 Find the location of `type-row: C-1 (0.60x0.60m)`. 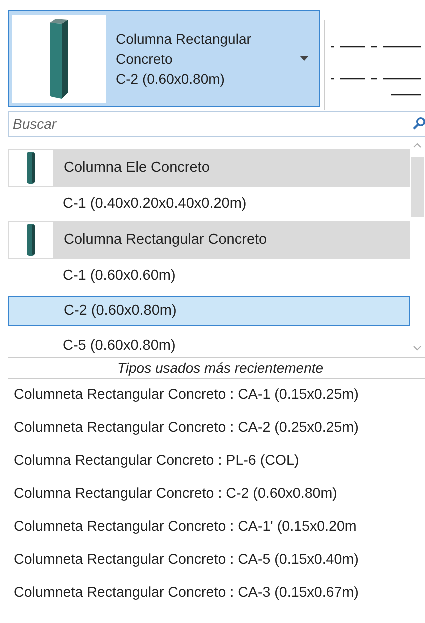

type-row: C-1 (0.60x0.60m) is located at coordinates (209, 276).